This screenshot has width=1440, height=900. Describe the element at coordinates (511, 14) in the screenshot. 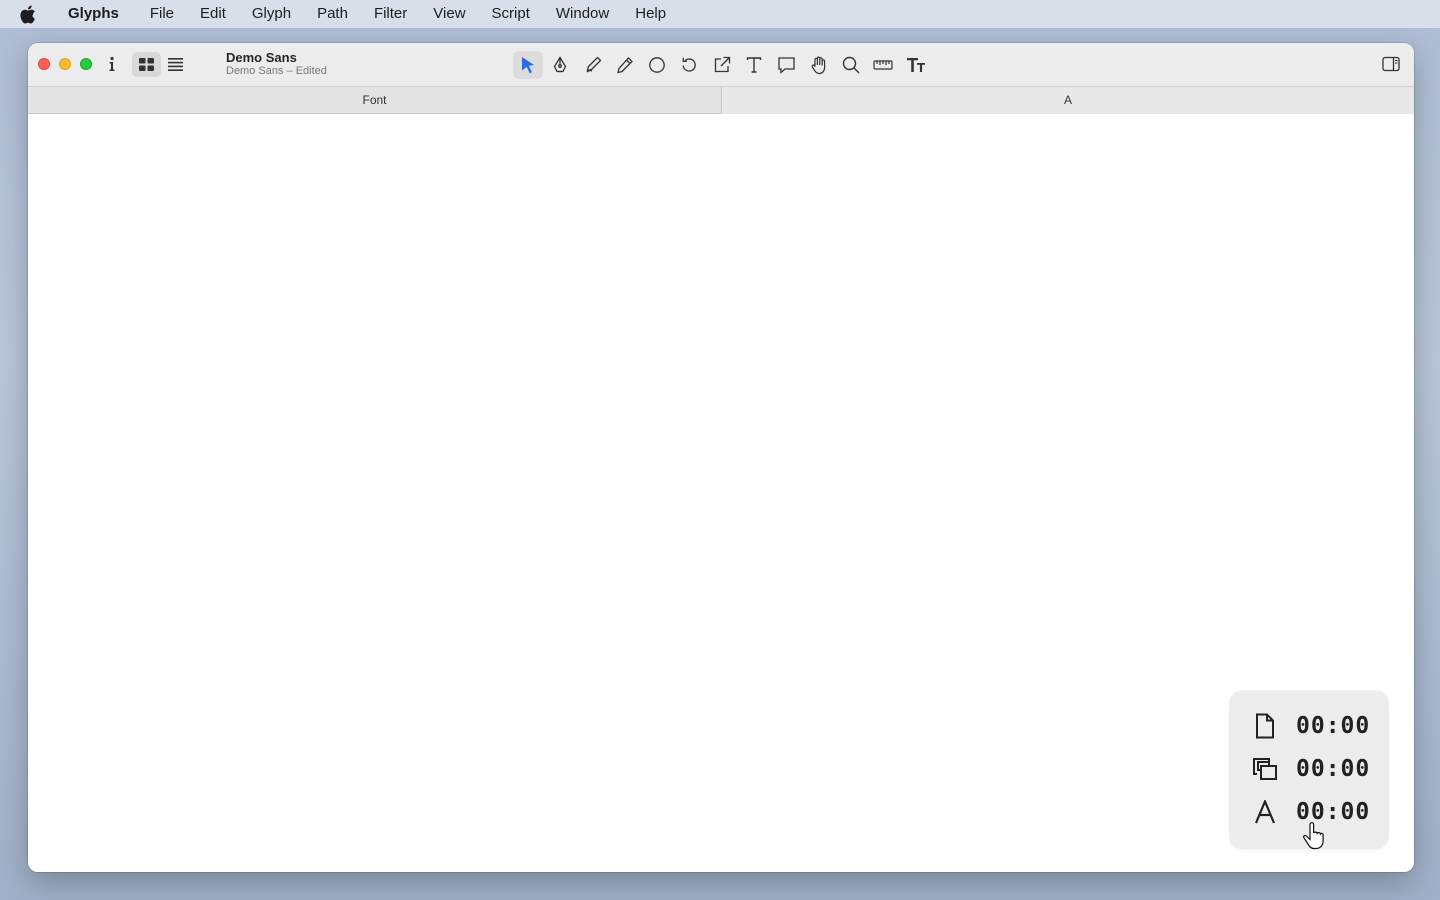

I see `menu-script: Script` at that location.